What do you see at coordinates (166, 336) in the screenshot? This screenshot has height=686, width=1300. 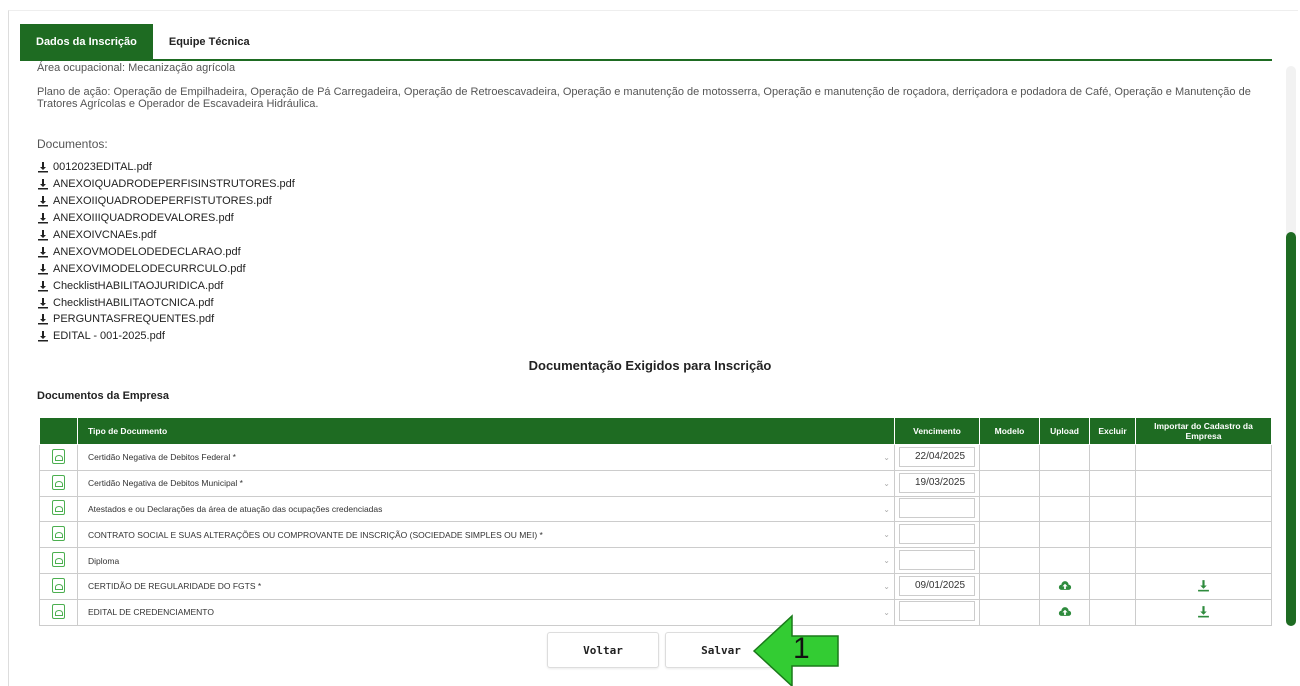 I see `document-link: EDITAL - 001-2025.pdf` at bounding box center [166, 336].